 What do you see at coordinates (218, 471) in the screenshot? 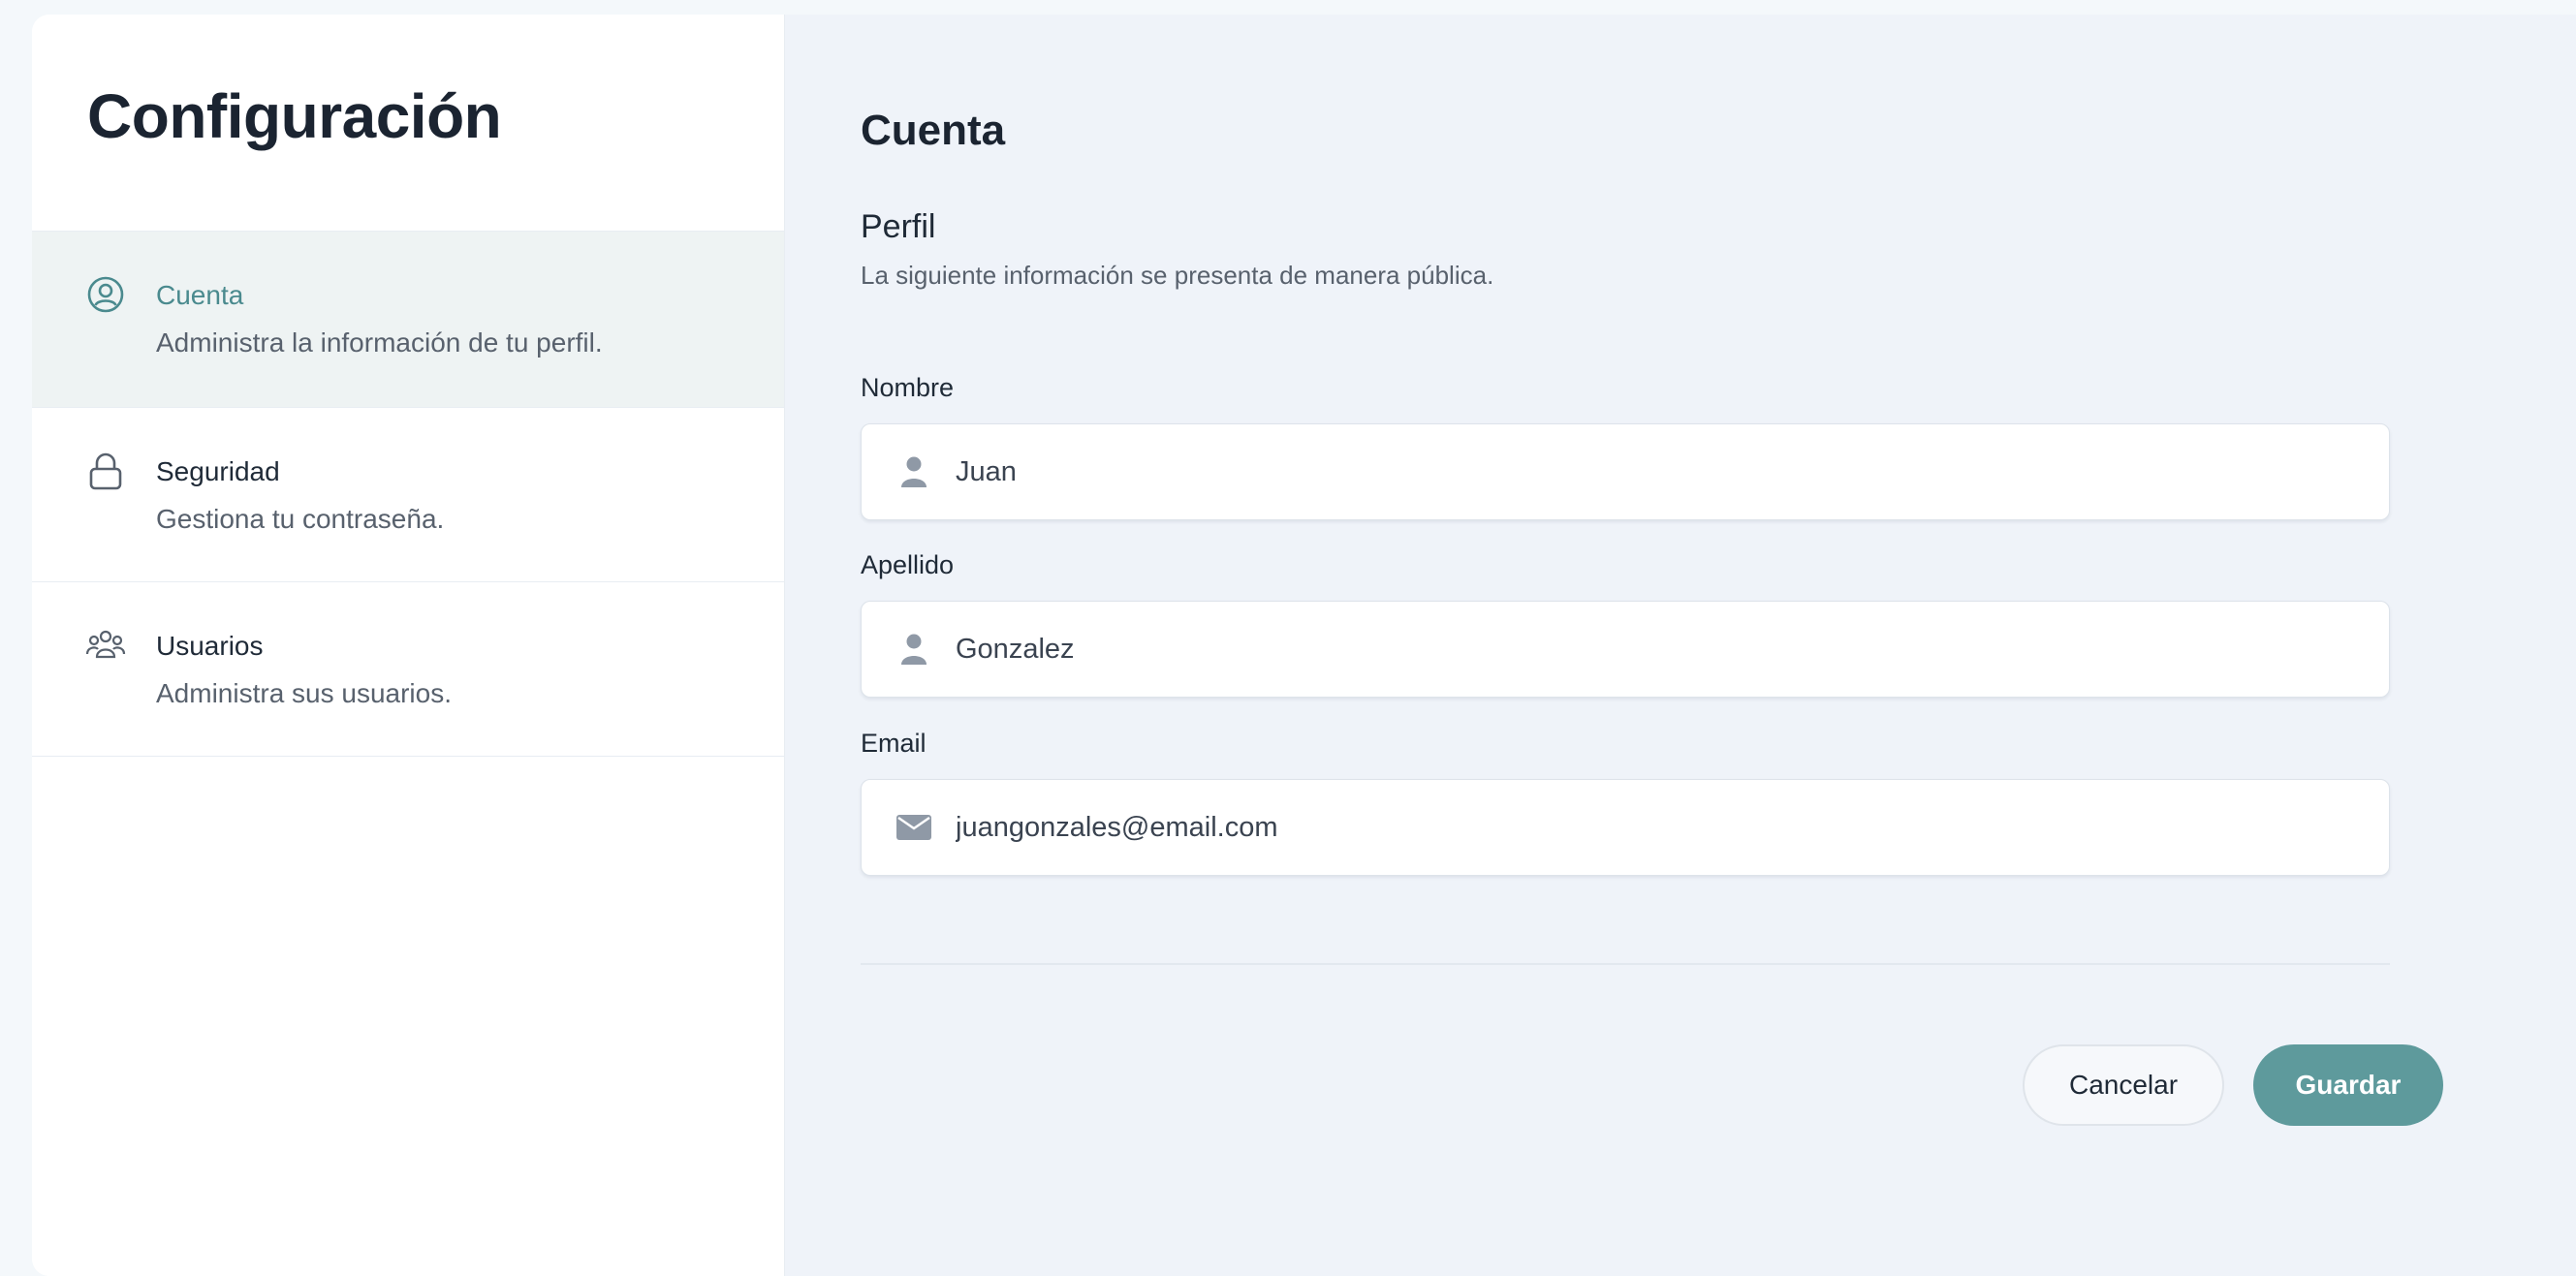
I see `sidebar-item-label: Seguridad` at bounding box center [218, 471].